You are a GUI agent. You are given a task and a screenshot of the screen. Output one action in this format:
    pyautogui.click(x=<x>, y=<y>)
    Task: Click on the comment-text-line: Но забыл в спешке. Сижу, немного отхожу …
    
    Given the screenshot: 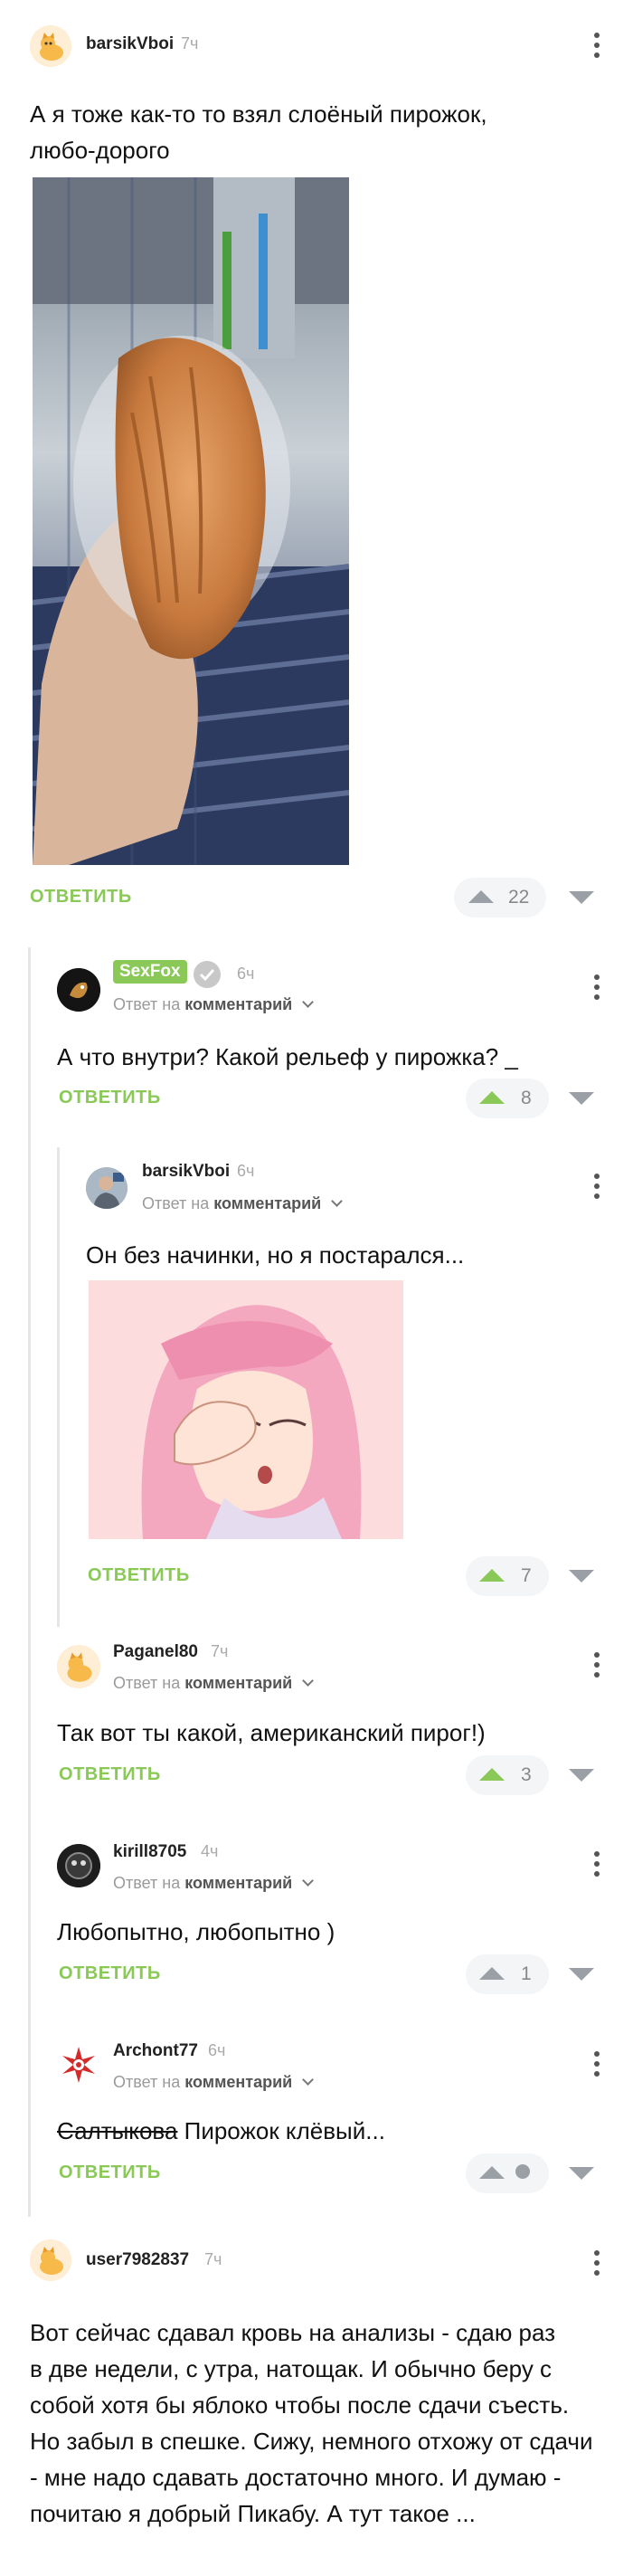 What is the action you would take?
    pyautogui.click(x=311, y=2442)
    